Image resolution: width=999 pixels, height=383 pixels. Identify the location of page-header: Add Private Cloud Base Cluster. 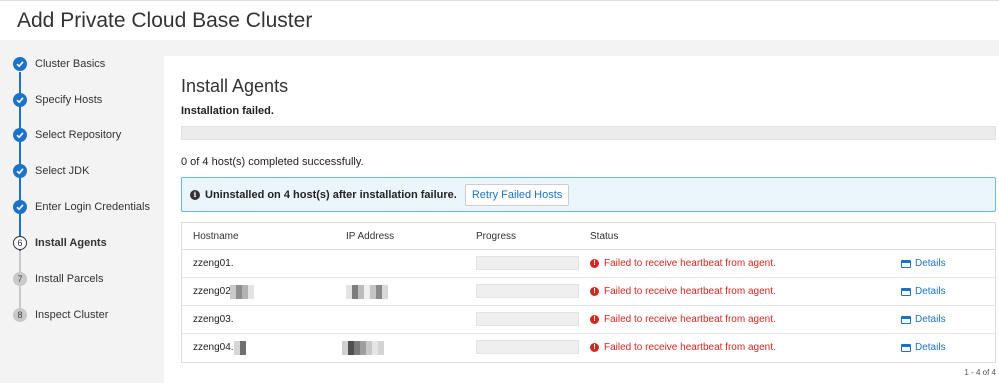
(499, 20).